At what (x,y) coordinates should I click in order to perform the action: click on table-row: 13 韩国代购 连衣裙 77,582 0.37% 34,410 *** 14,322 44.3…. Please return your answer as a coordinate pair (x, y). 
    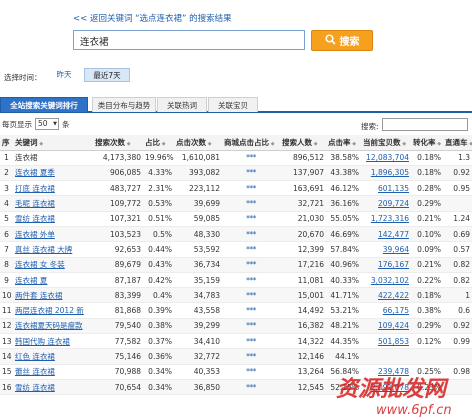
    Looking at the image, I should click on (236, 341).